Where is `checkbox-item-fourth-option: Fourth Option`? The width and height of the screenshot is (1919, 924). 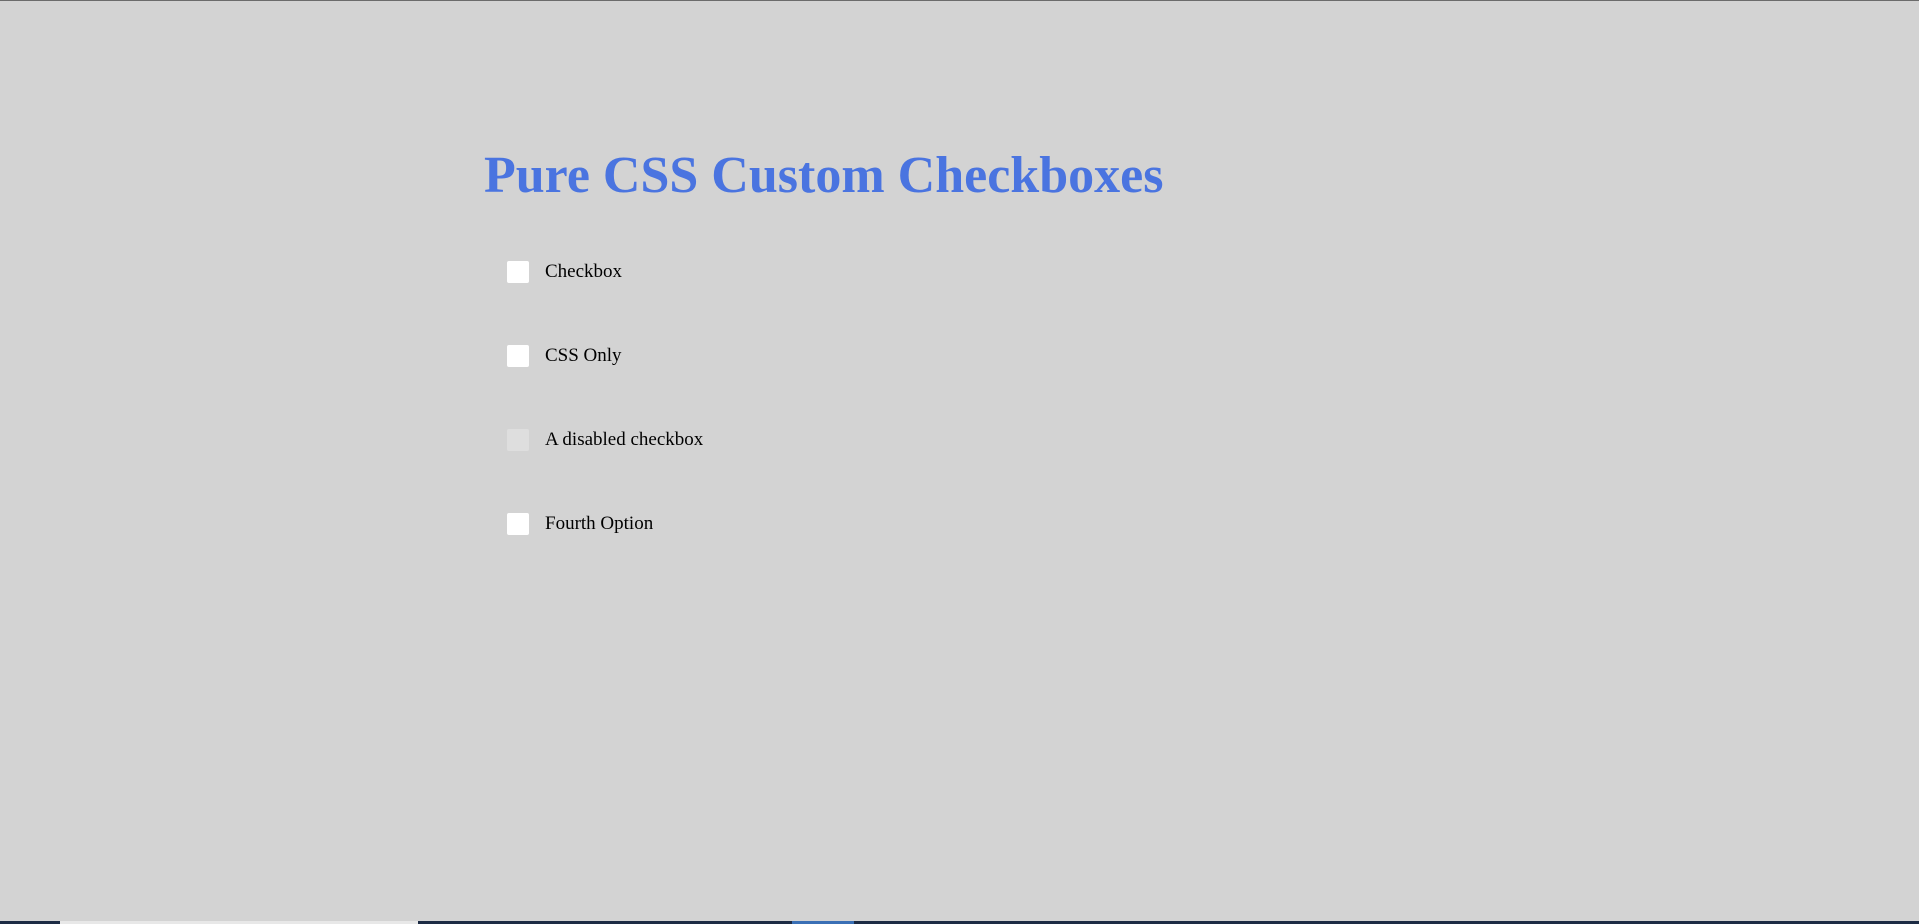 checkbox-item-fourth-option: Fourth Option is located at coordinates (605, 524).